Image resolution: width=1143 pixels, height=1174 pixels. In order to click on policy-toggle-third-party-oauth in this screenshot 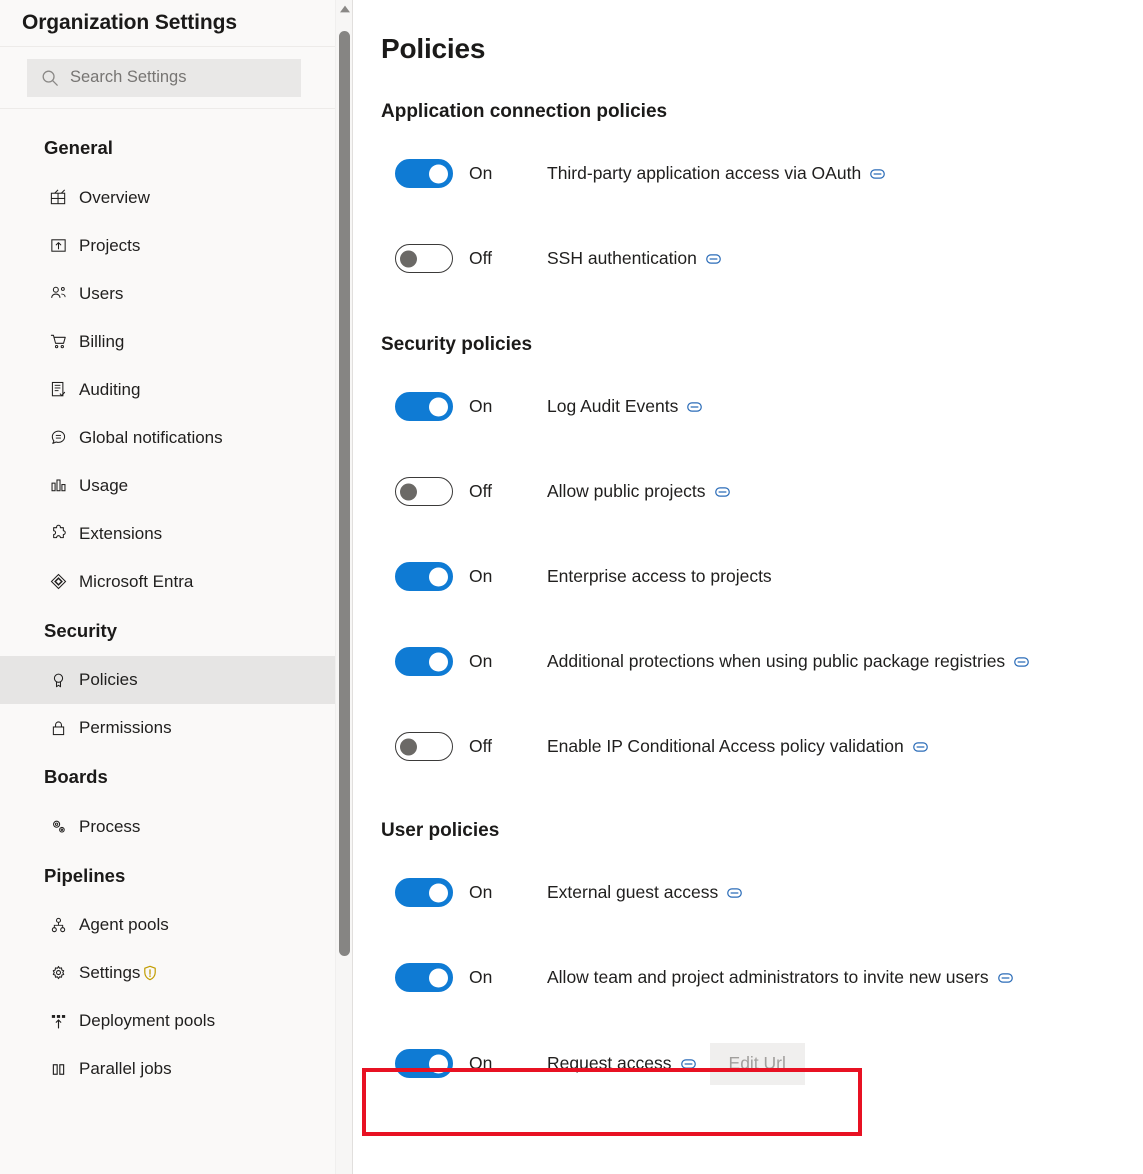, I will do `click(424, 174)`.